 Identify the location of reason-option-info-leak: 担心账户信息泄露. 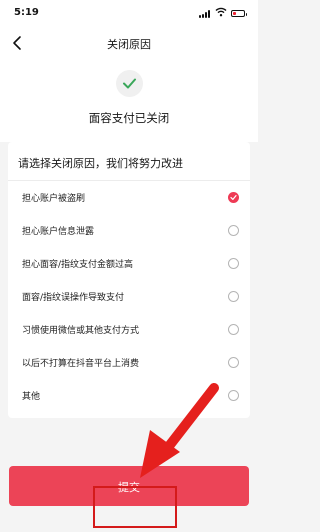
(129, 231).